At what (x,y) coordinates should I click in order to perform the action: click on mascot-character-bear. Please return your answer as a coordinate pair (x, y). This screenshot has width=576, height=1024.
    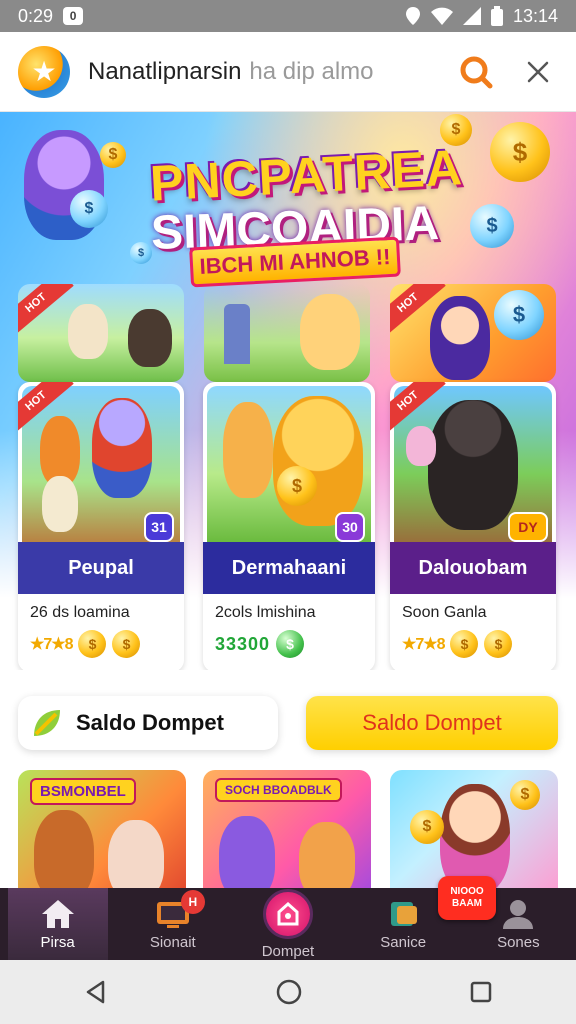
    Looking at the image, I should click on (473, 465).